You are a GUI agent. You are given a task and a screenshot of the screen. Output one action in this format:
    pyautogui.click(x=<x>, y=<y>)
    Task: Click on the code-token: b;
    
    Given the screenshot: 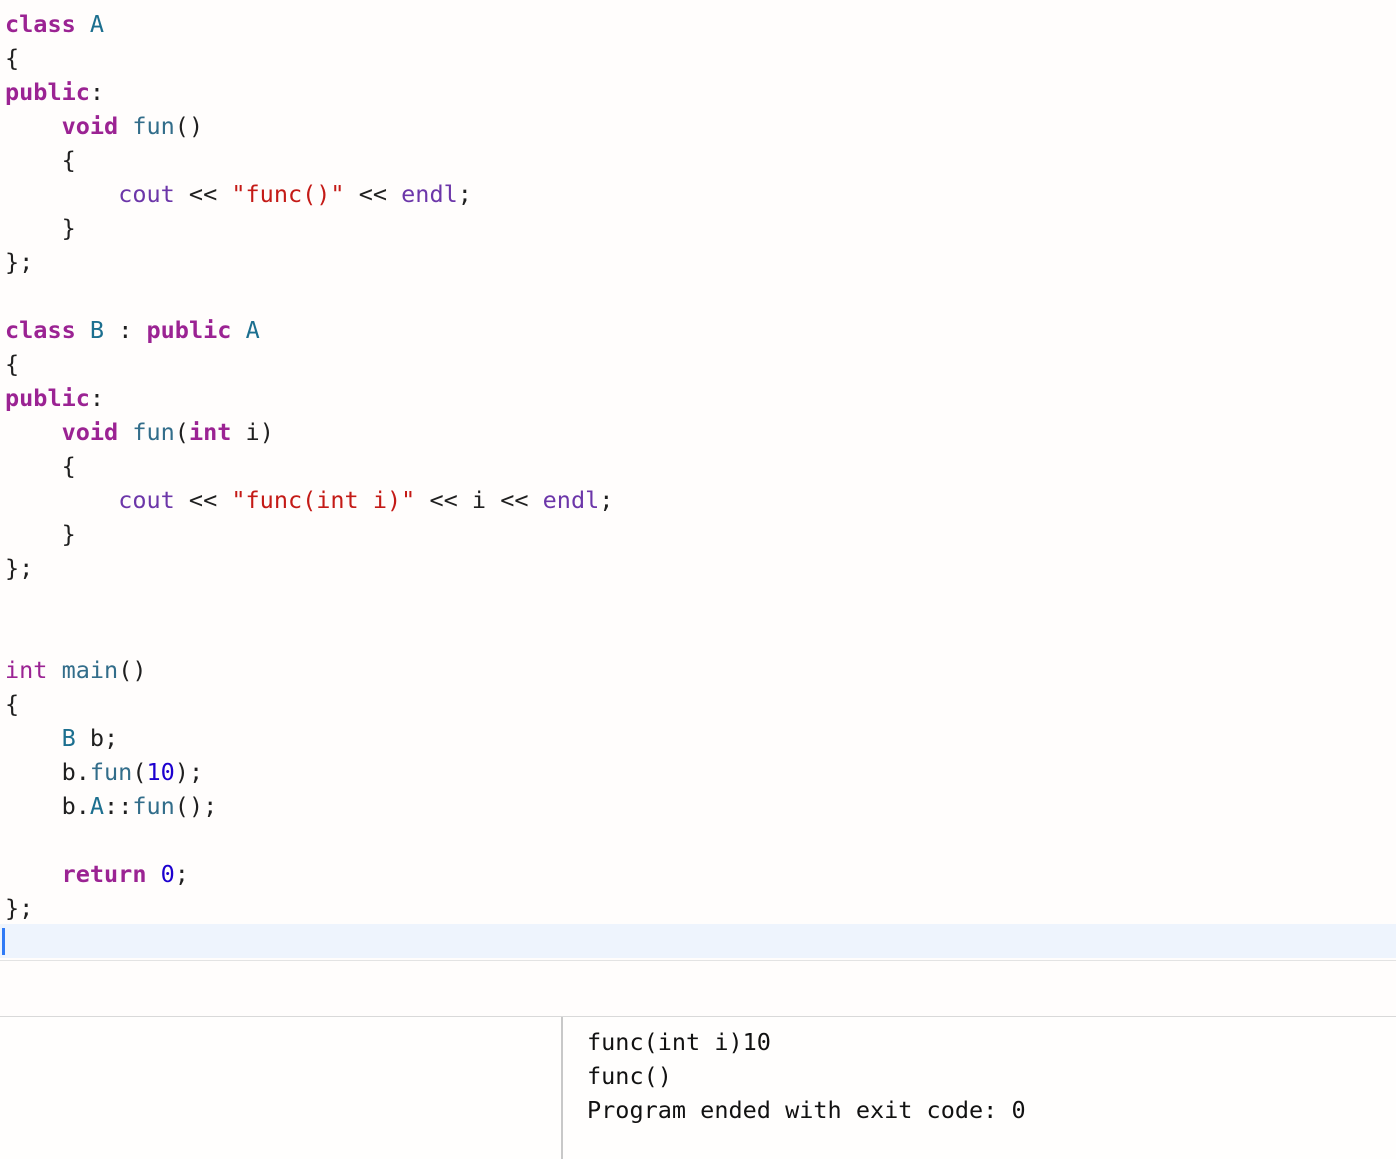 What is the action you would take?
    pyautogui.click(x=97, y=738)
    